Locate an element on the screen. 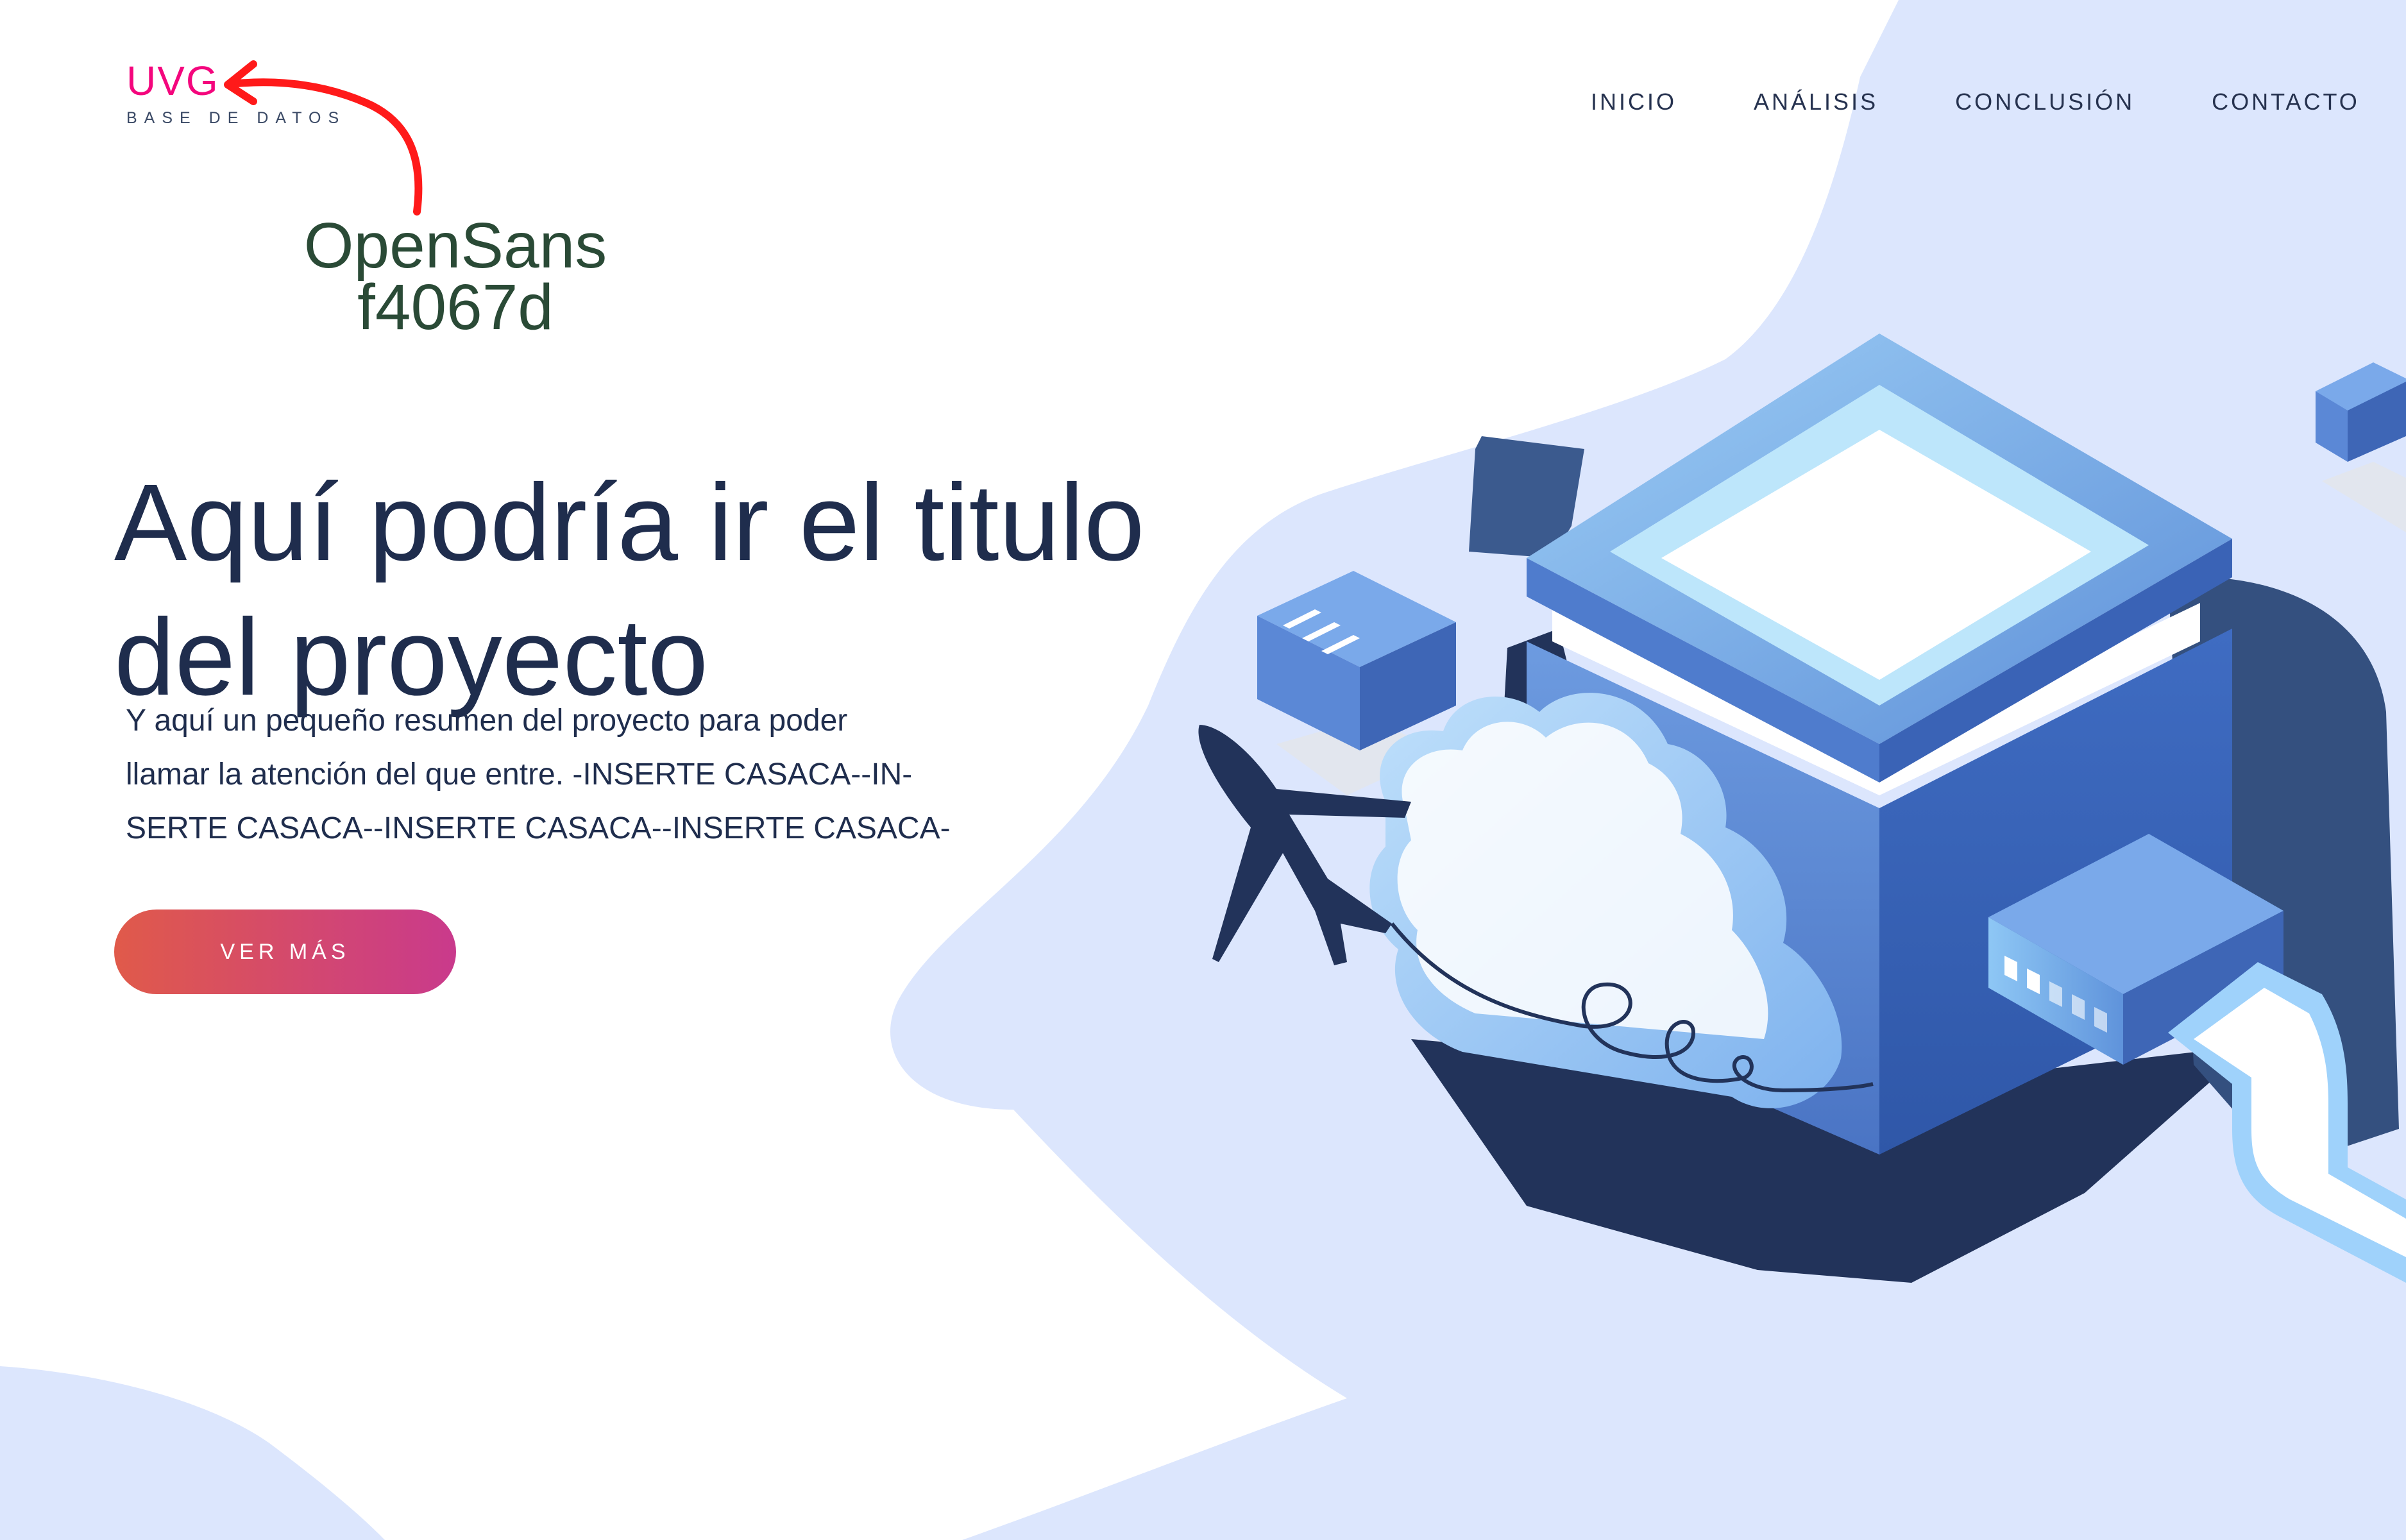  main-nav: INICIO ANÁLISIS CONCLUSIÓN CONTACTO is located at coordinates (1975, 102).